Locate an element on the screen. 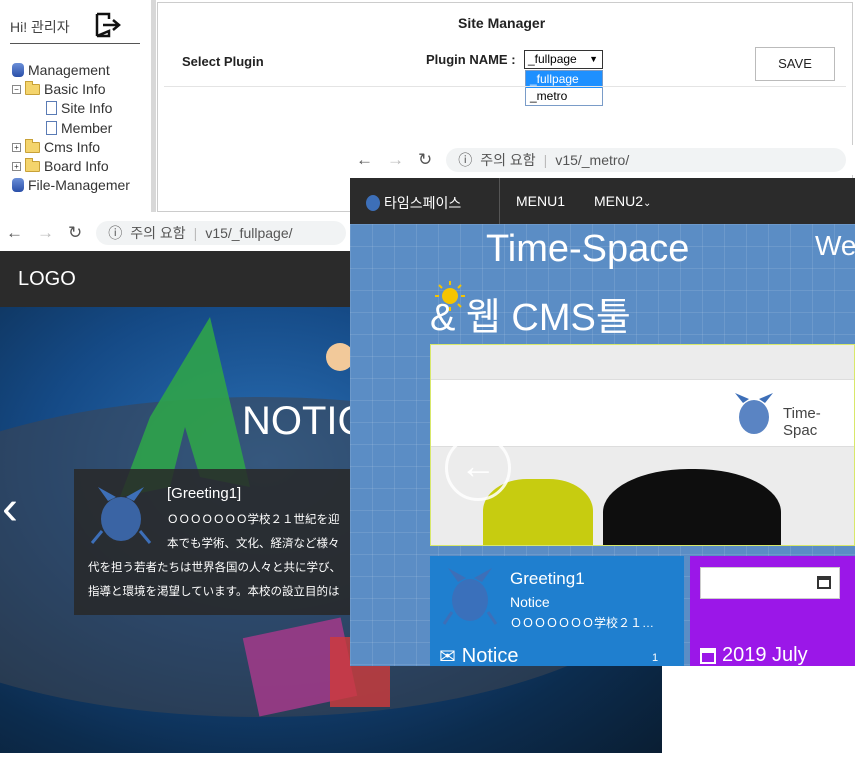 Image resolution: width=855 pixels, height=758 pixels. site-brand: 타임스페이스 is located at coordinates (413, 203).